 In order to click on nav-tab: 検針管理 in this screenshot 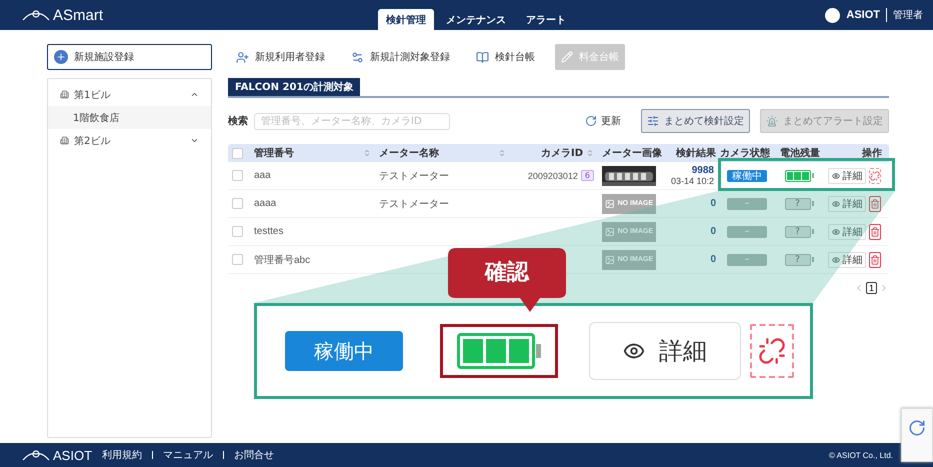, I will do `click(406, 19)`.